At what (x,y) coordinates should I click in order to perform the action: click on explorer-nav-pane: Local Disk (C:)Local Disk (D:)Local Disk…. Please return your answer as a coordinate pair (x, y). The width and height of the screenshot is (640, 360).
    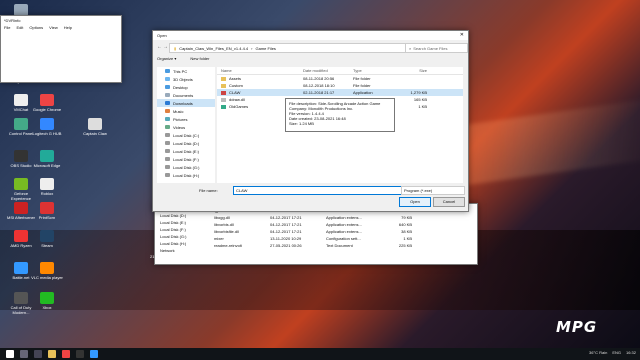
    Looking at the image, I should click on (180, 229).